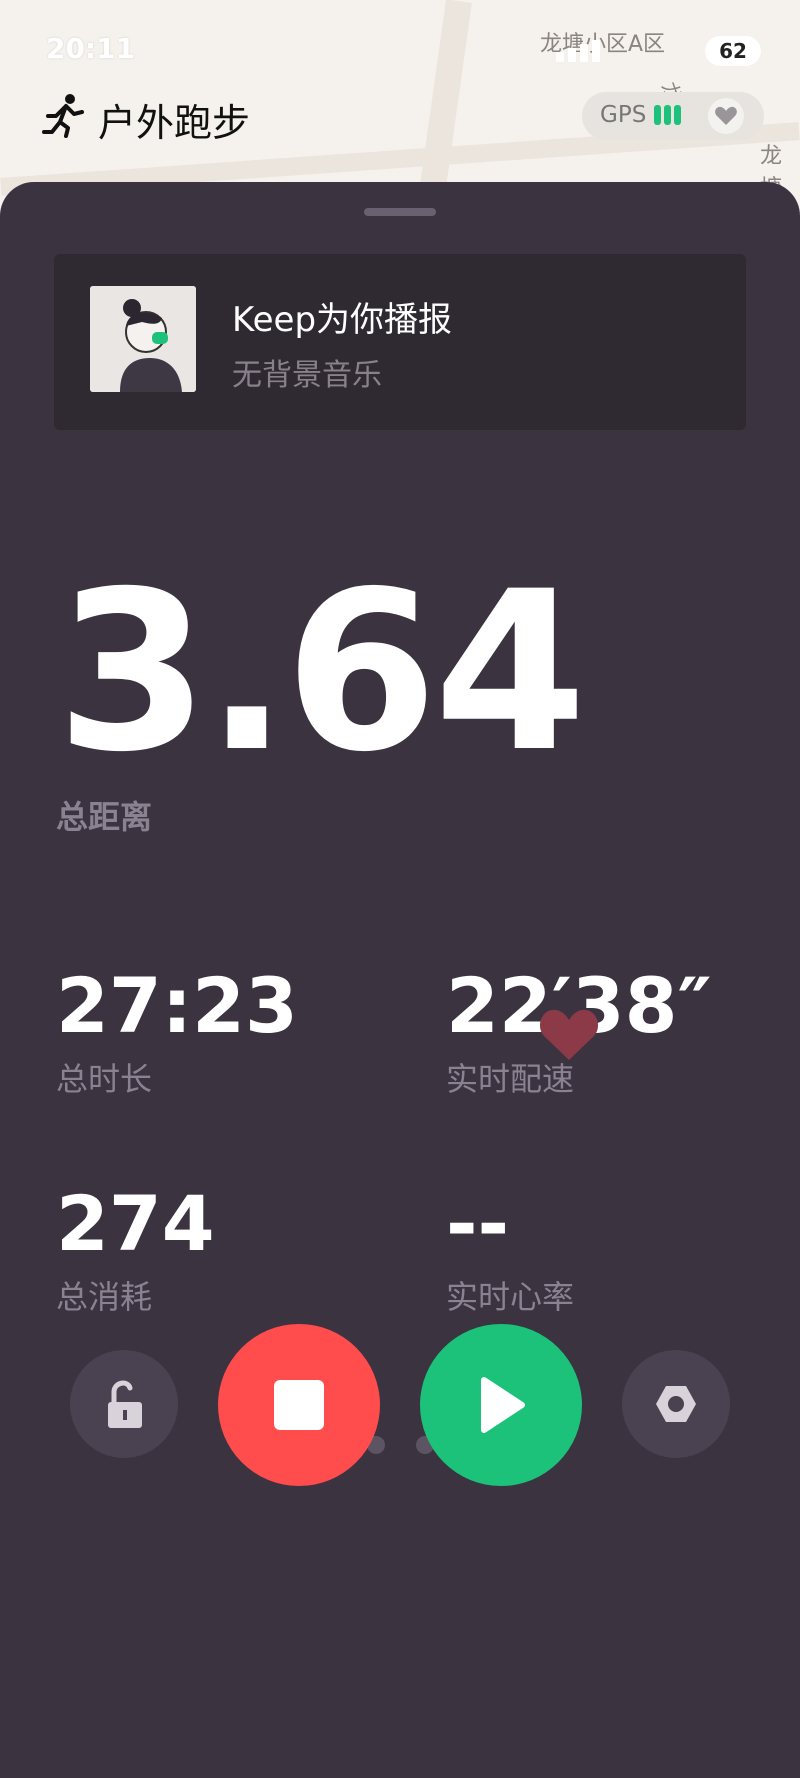 The width and height of the screenshot is (800, 1778). Describe the element at coordinates (104, 1079) in the screenshot. I see `total-duration-label: 总时长` at that location.